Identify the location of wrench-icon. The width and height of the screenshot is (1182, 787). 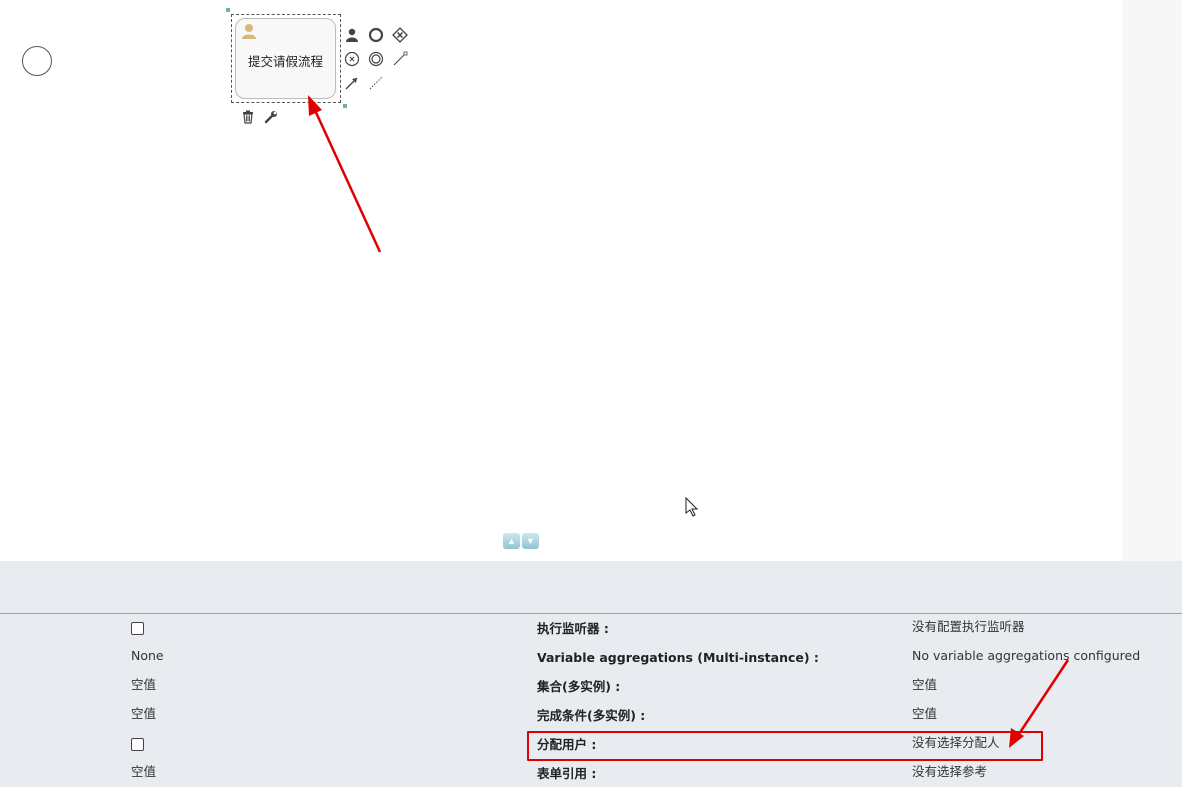
(271, 117).